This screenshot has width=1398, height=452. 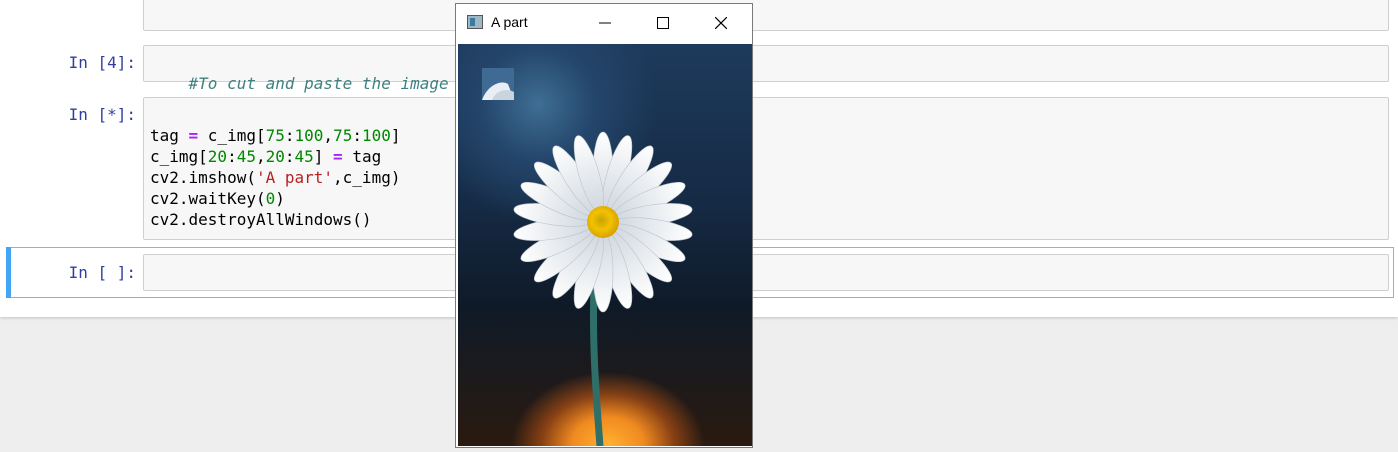 I want to click on code-line-3: cv2.imshow('A part',c_img), so click(x=275, y=177).